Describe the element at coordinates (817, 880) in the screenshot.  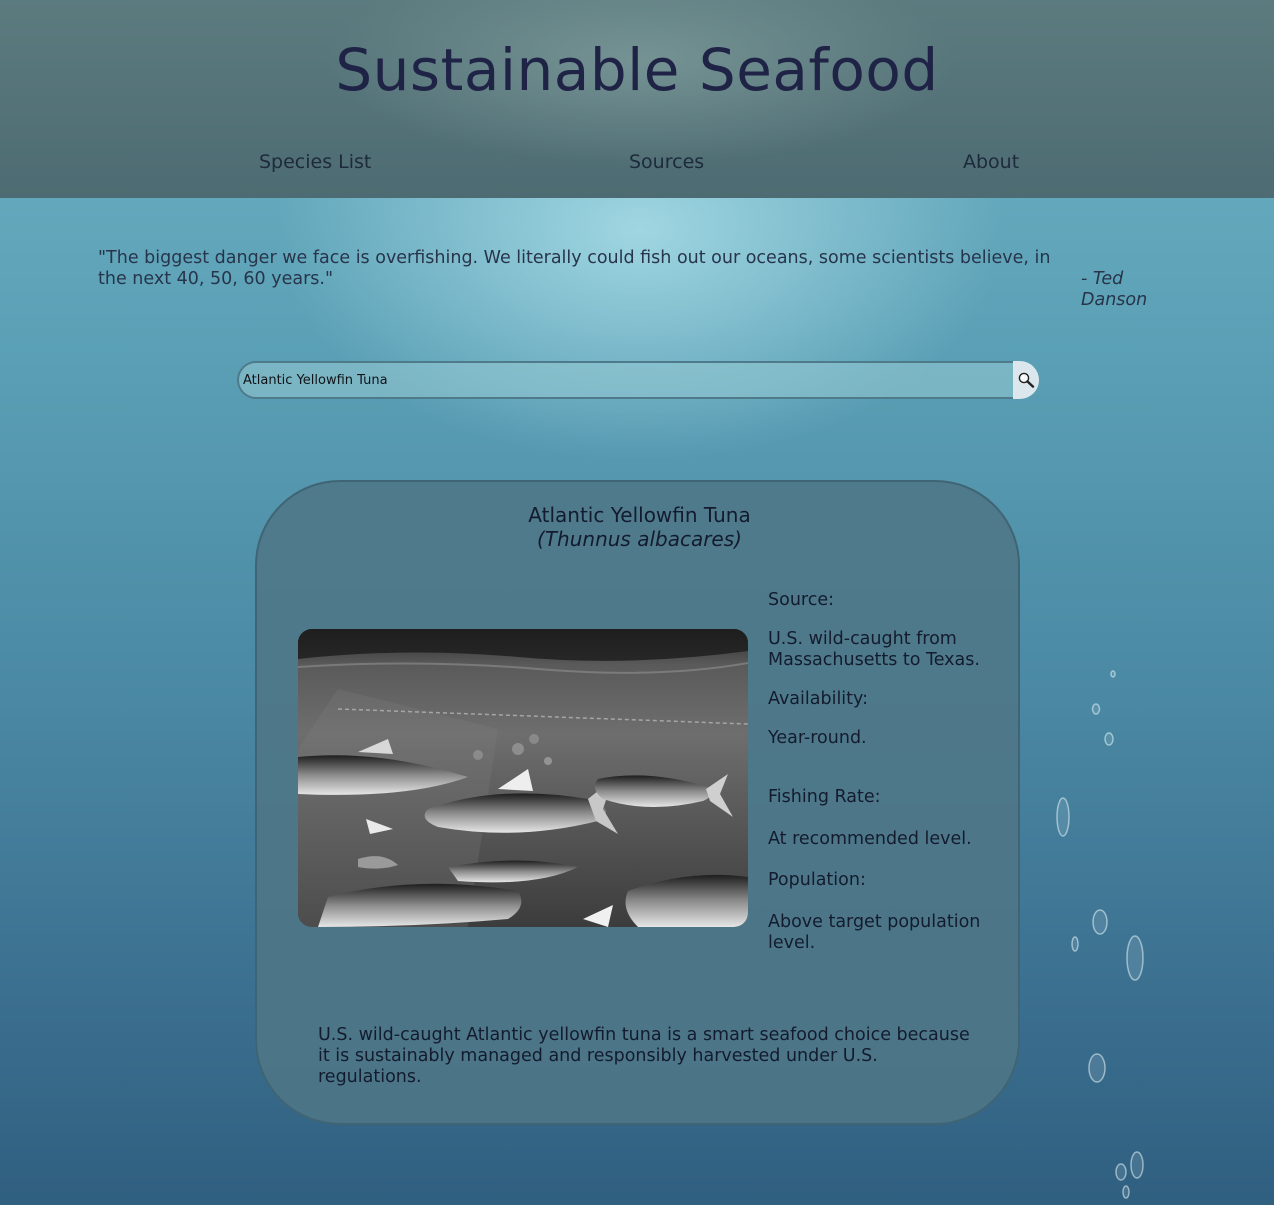
I see `fact-label-population: Population:` at that location.